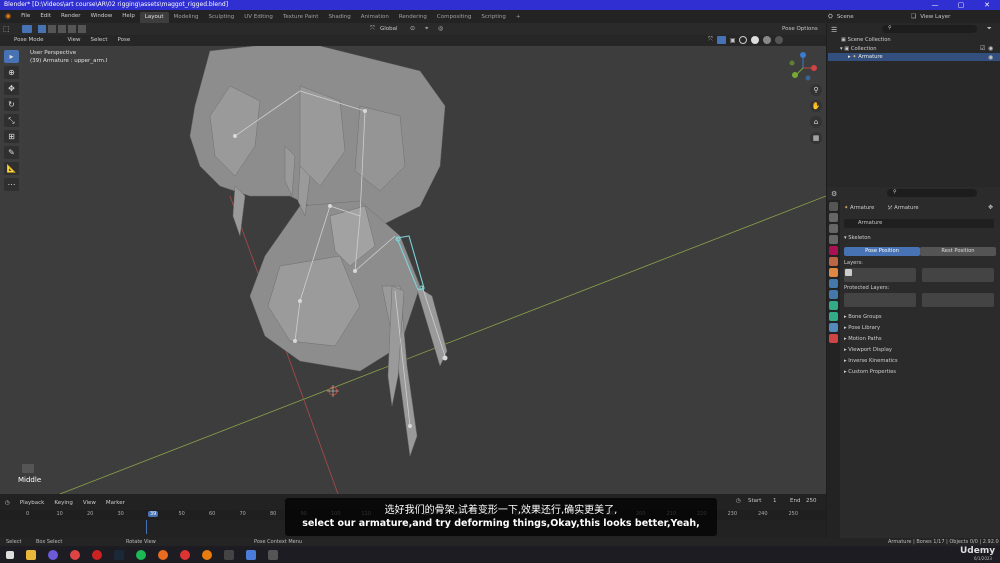 This screenshot has width=1000, height=563. What do you see at coordinates (71, 16) in the screenshot?
I see `menu-render: Render` at bounding box center [71, 16].